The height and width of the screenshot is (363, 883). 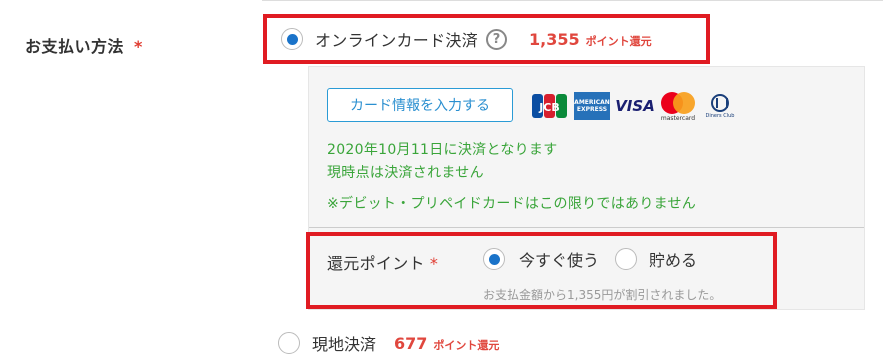 I want to click on onsite-payment-radio, so click(x=289, y=343).